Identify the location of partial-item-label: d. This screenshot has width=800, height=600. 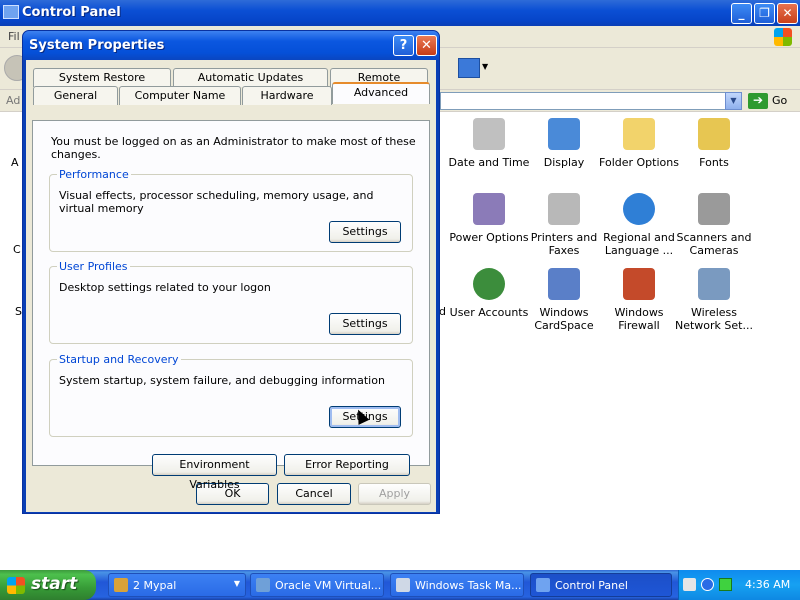
(442, 311).